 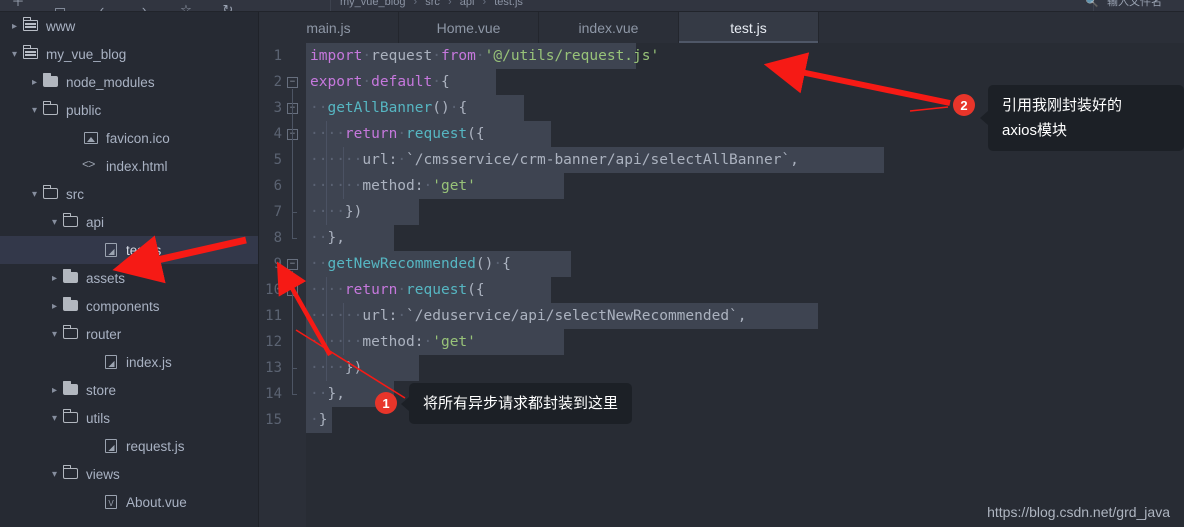 What do you see at coordinates (129, 306) in the screenshot?
I see `tree-item-components: ▸ components` at bounding box center [129, 306].